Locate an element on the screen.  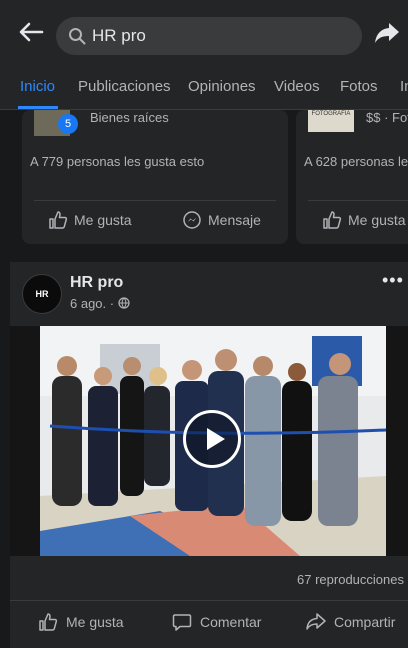
post-meta: 6 ago. · is located at coordinates (100, 303).